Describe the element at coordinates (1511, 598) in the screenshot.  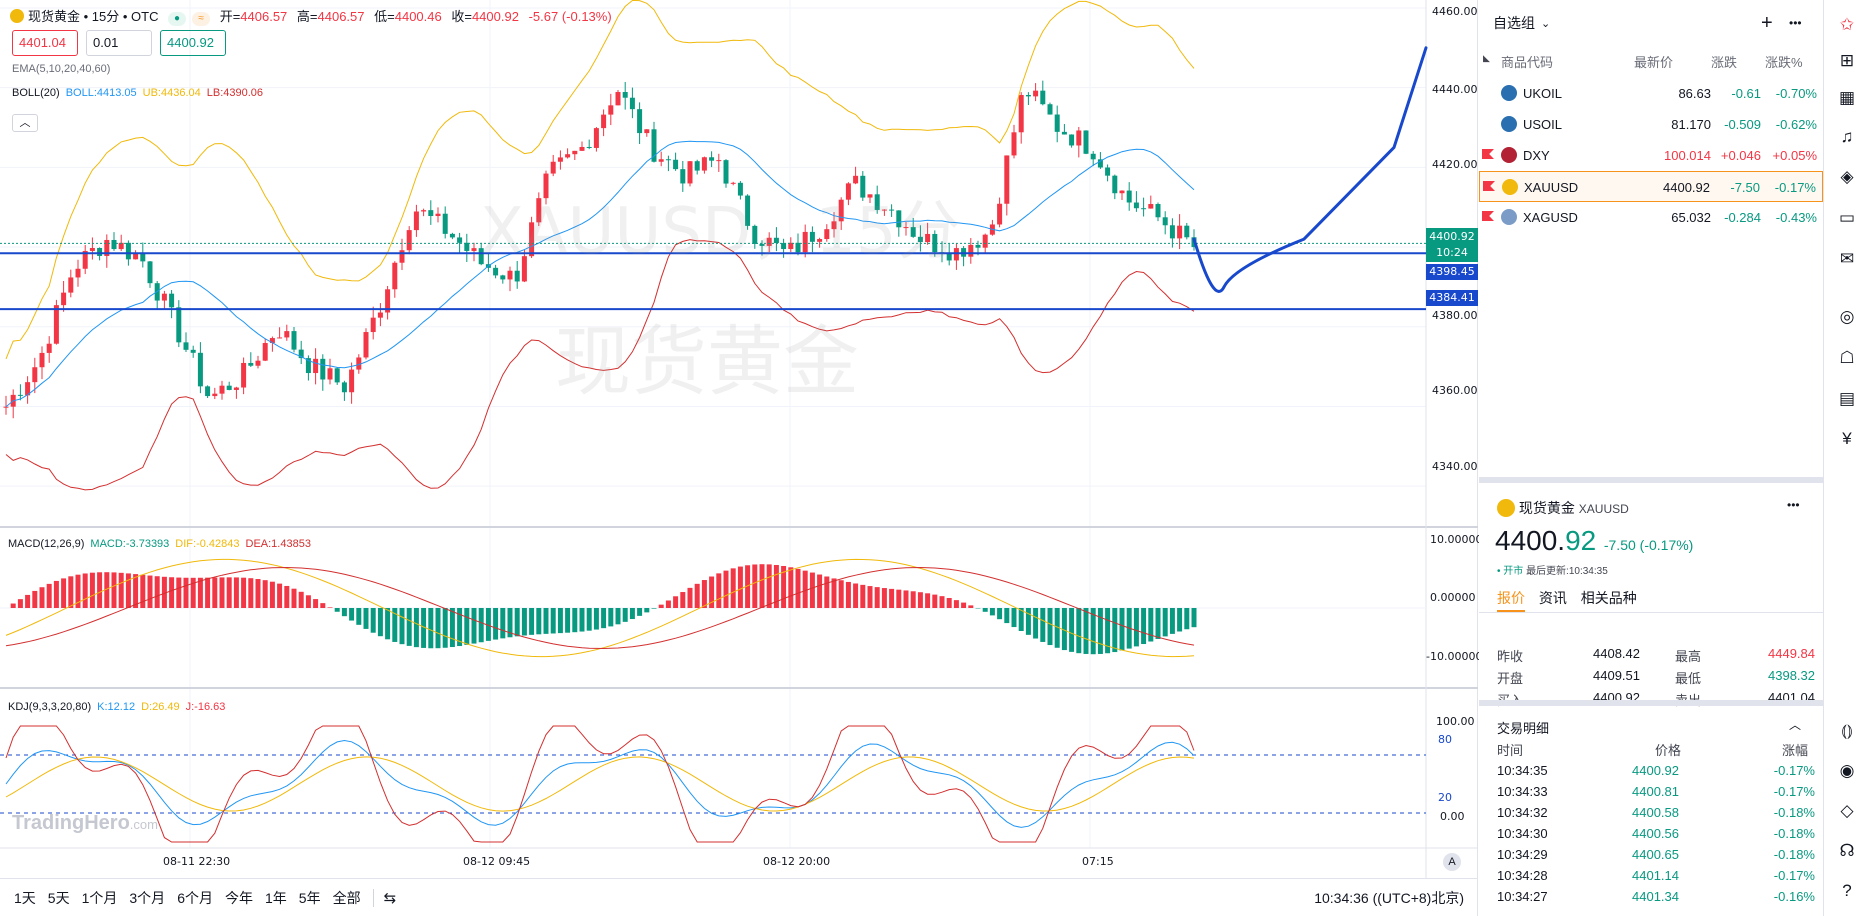
I see `tab-quote: 报价` at that location.